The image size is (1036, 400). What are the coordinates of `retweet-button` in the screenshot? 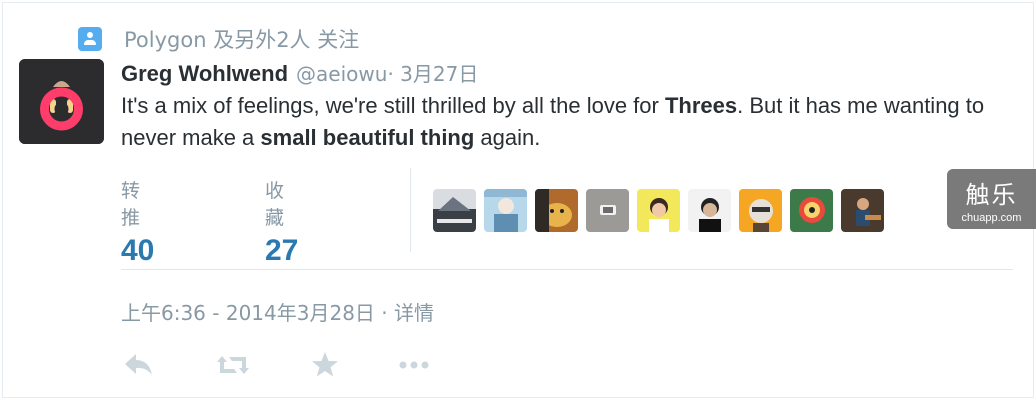 It's located at (231, 365).